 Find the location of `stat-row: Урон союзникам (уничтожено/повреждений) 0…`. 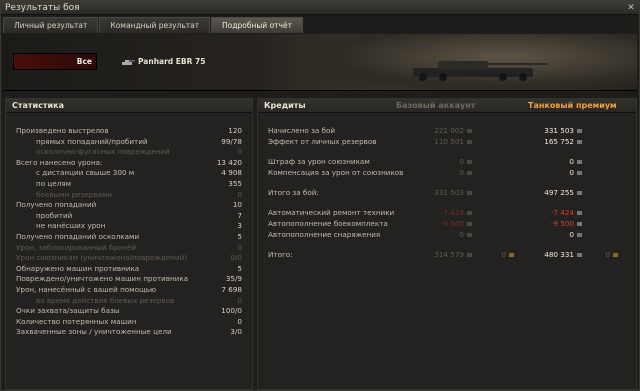

stat-row: Урон союзникам (уничтожено/повреждений) 0… is located at coordinates (129, 257).